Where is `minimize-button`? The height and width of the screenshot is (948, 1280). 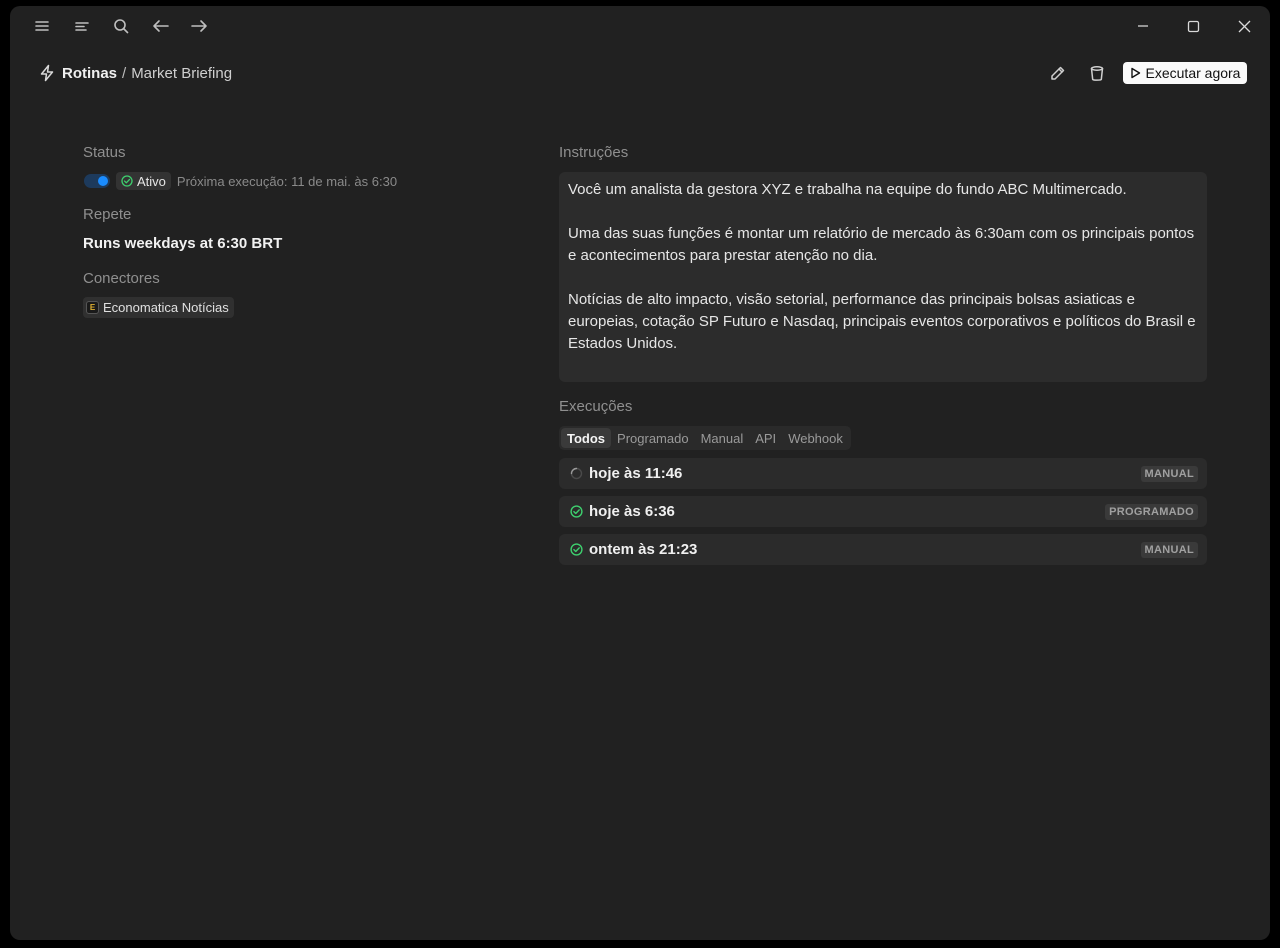 minimize-button is located at coordinates (1143, 26).